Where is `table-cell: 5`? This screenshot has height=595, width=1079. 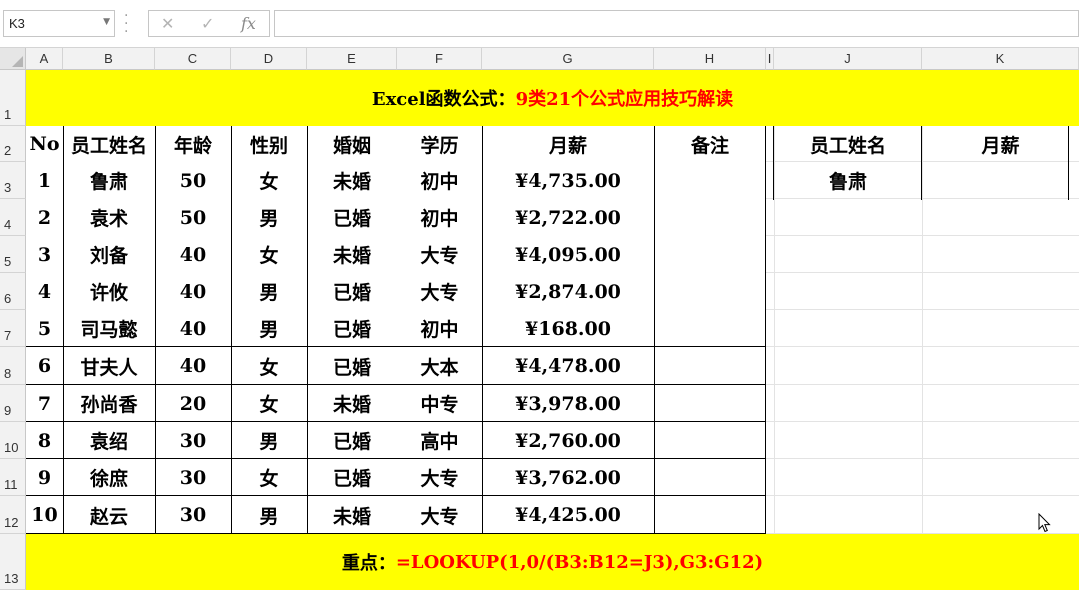 table-cell: 5 is located at coordinates (44, 328).